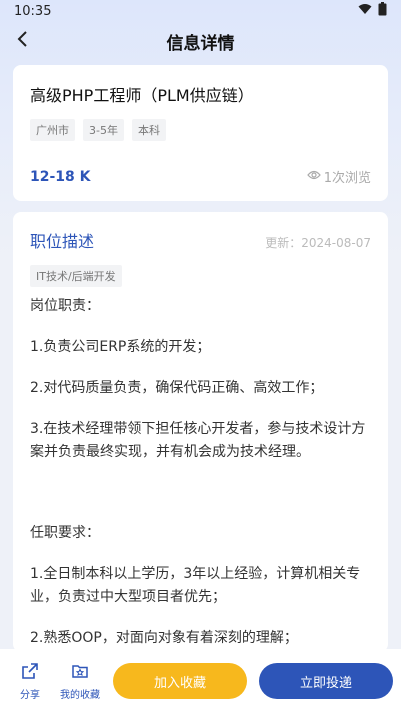 Image resolution: width=401 pixels, height=713 pixels. Describe the element at coordinates (120, 347) in the screenshot. I see `description-line: 1.负责公司ERP系统的开发；` at that location.